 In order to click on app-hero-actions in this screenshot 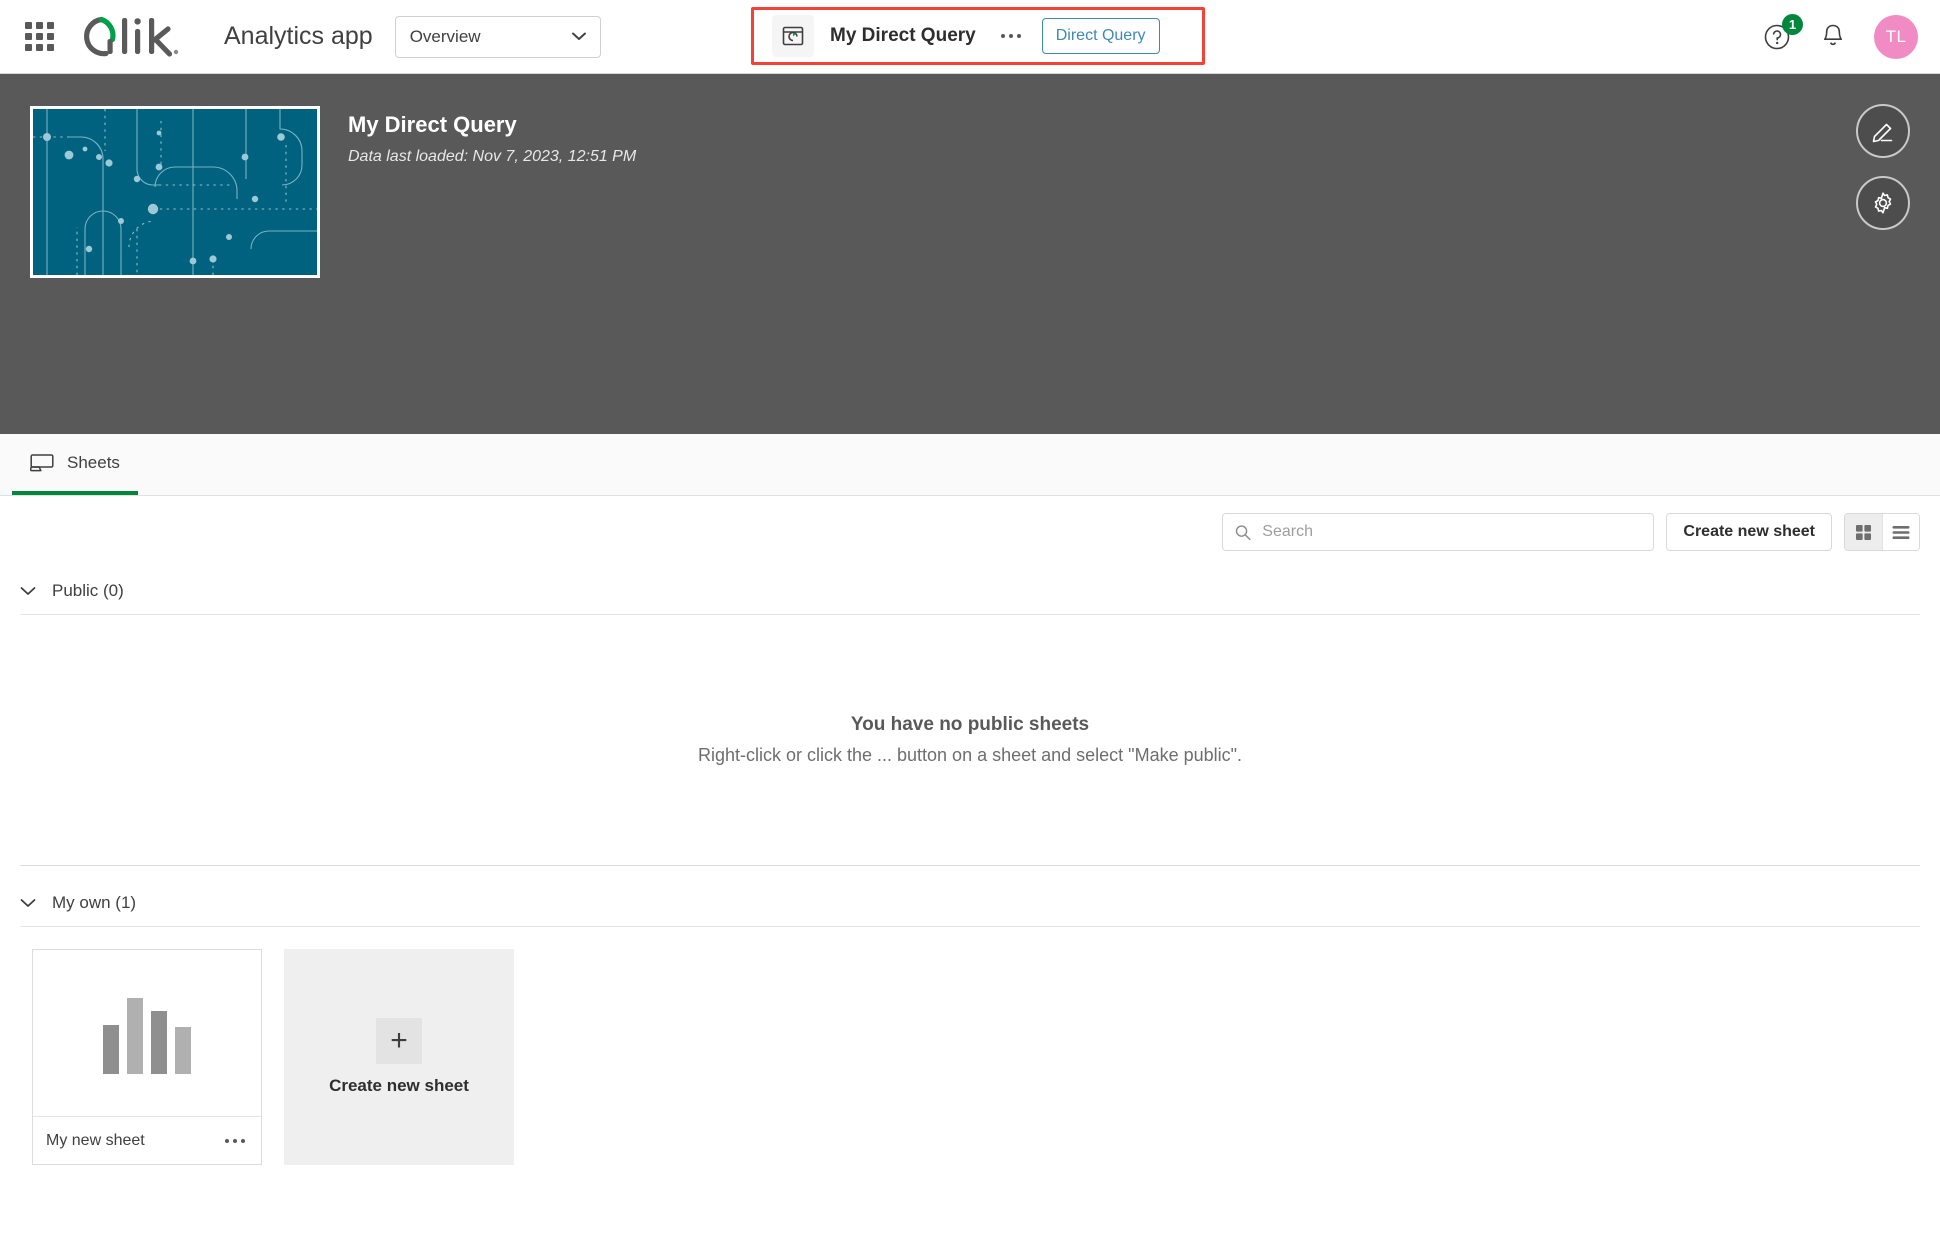, I will do `click(1883, 167)`.